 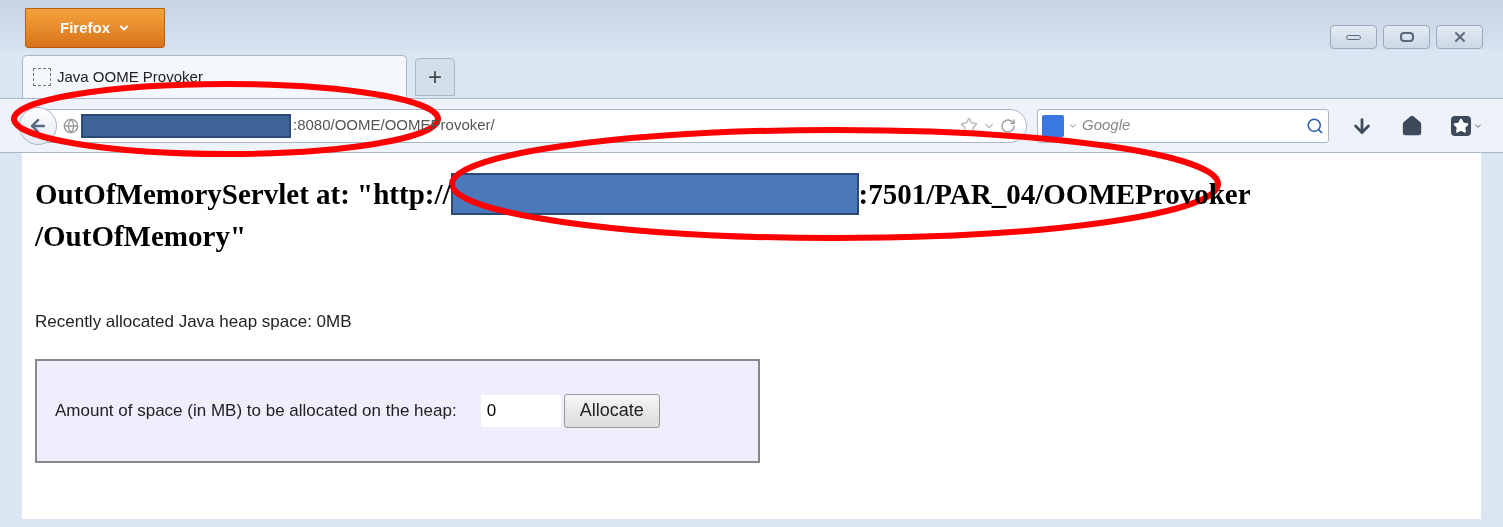 What do you see at coordinates (256, 410) in the screenshot?
I see `amount-label: Amount of space (in MB) to be allocated on the heap:` at bounding box center [256, 410].